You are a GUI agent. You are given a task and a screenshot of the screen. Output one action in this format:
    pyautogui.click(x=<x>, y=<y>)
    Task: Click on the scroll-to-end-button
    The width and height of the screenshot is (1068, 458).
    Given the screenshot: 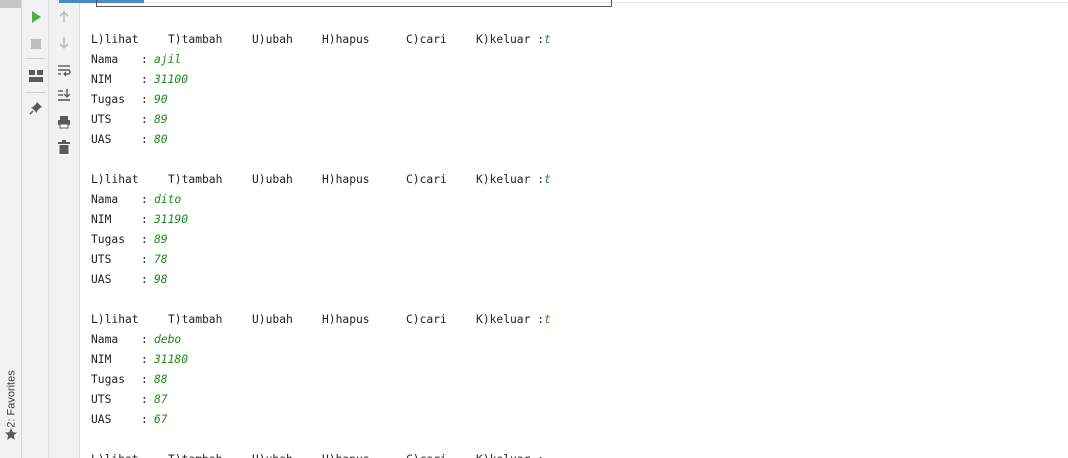 What is the action you would take?
    pyautogui.click(x=64, y=96)
    